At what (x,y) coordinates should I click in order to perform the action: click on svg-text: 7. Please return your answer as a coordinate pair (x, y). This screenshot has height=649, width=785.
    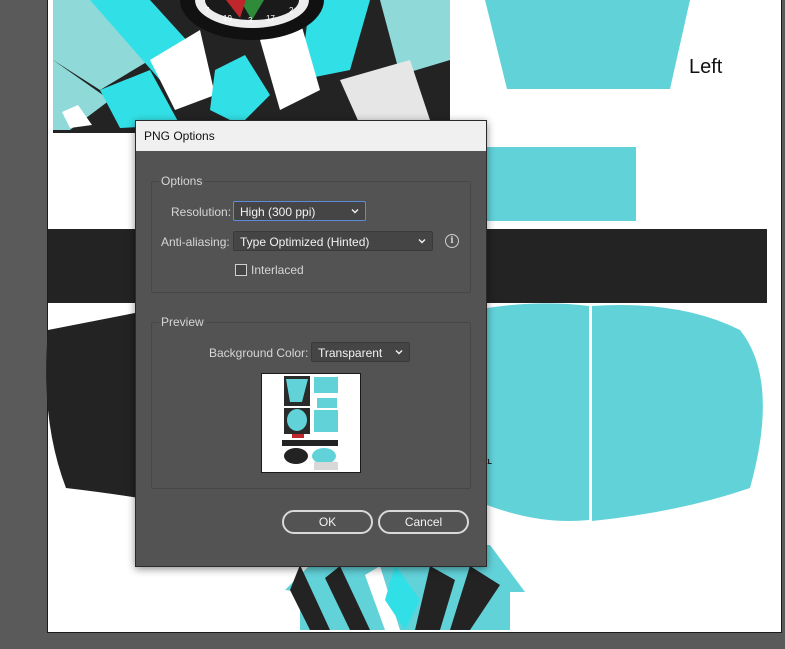
    Looking at the image, I should click on (207, 10).